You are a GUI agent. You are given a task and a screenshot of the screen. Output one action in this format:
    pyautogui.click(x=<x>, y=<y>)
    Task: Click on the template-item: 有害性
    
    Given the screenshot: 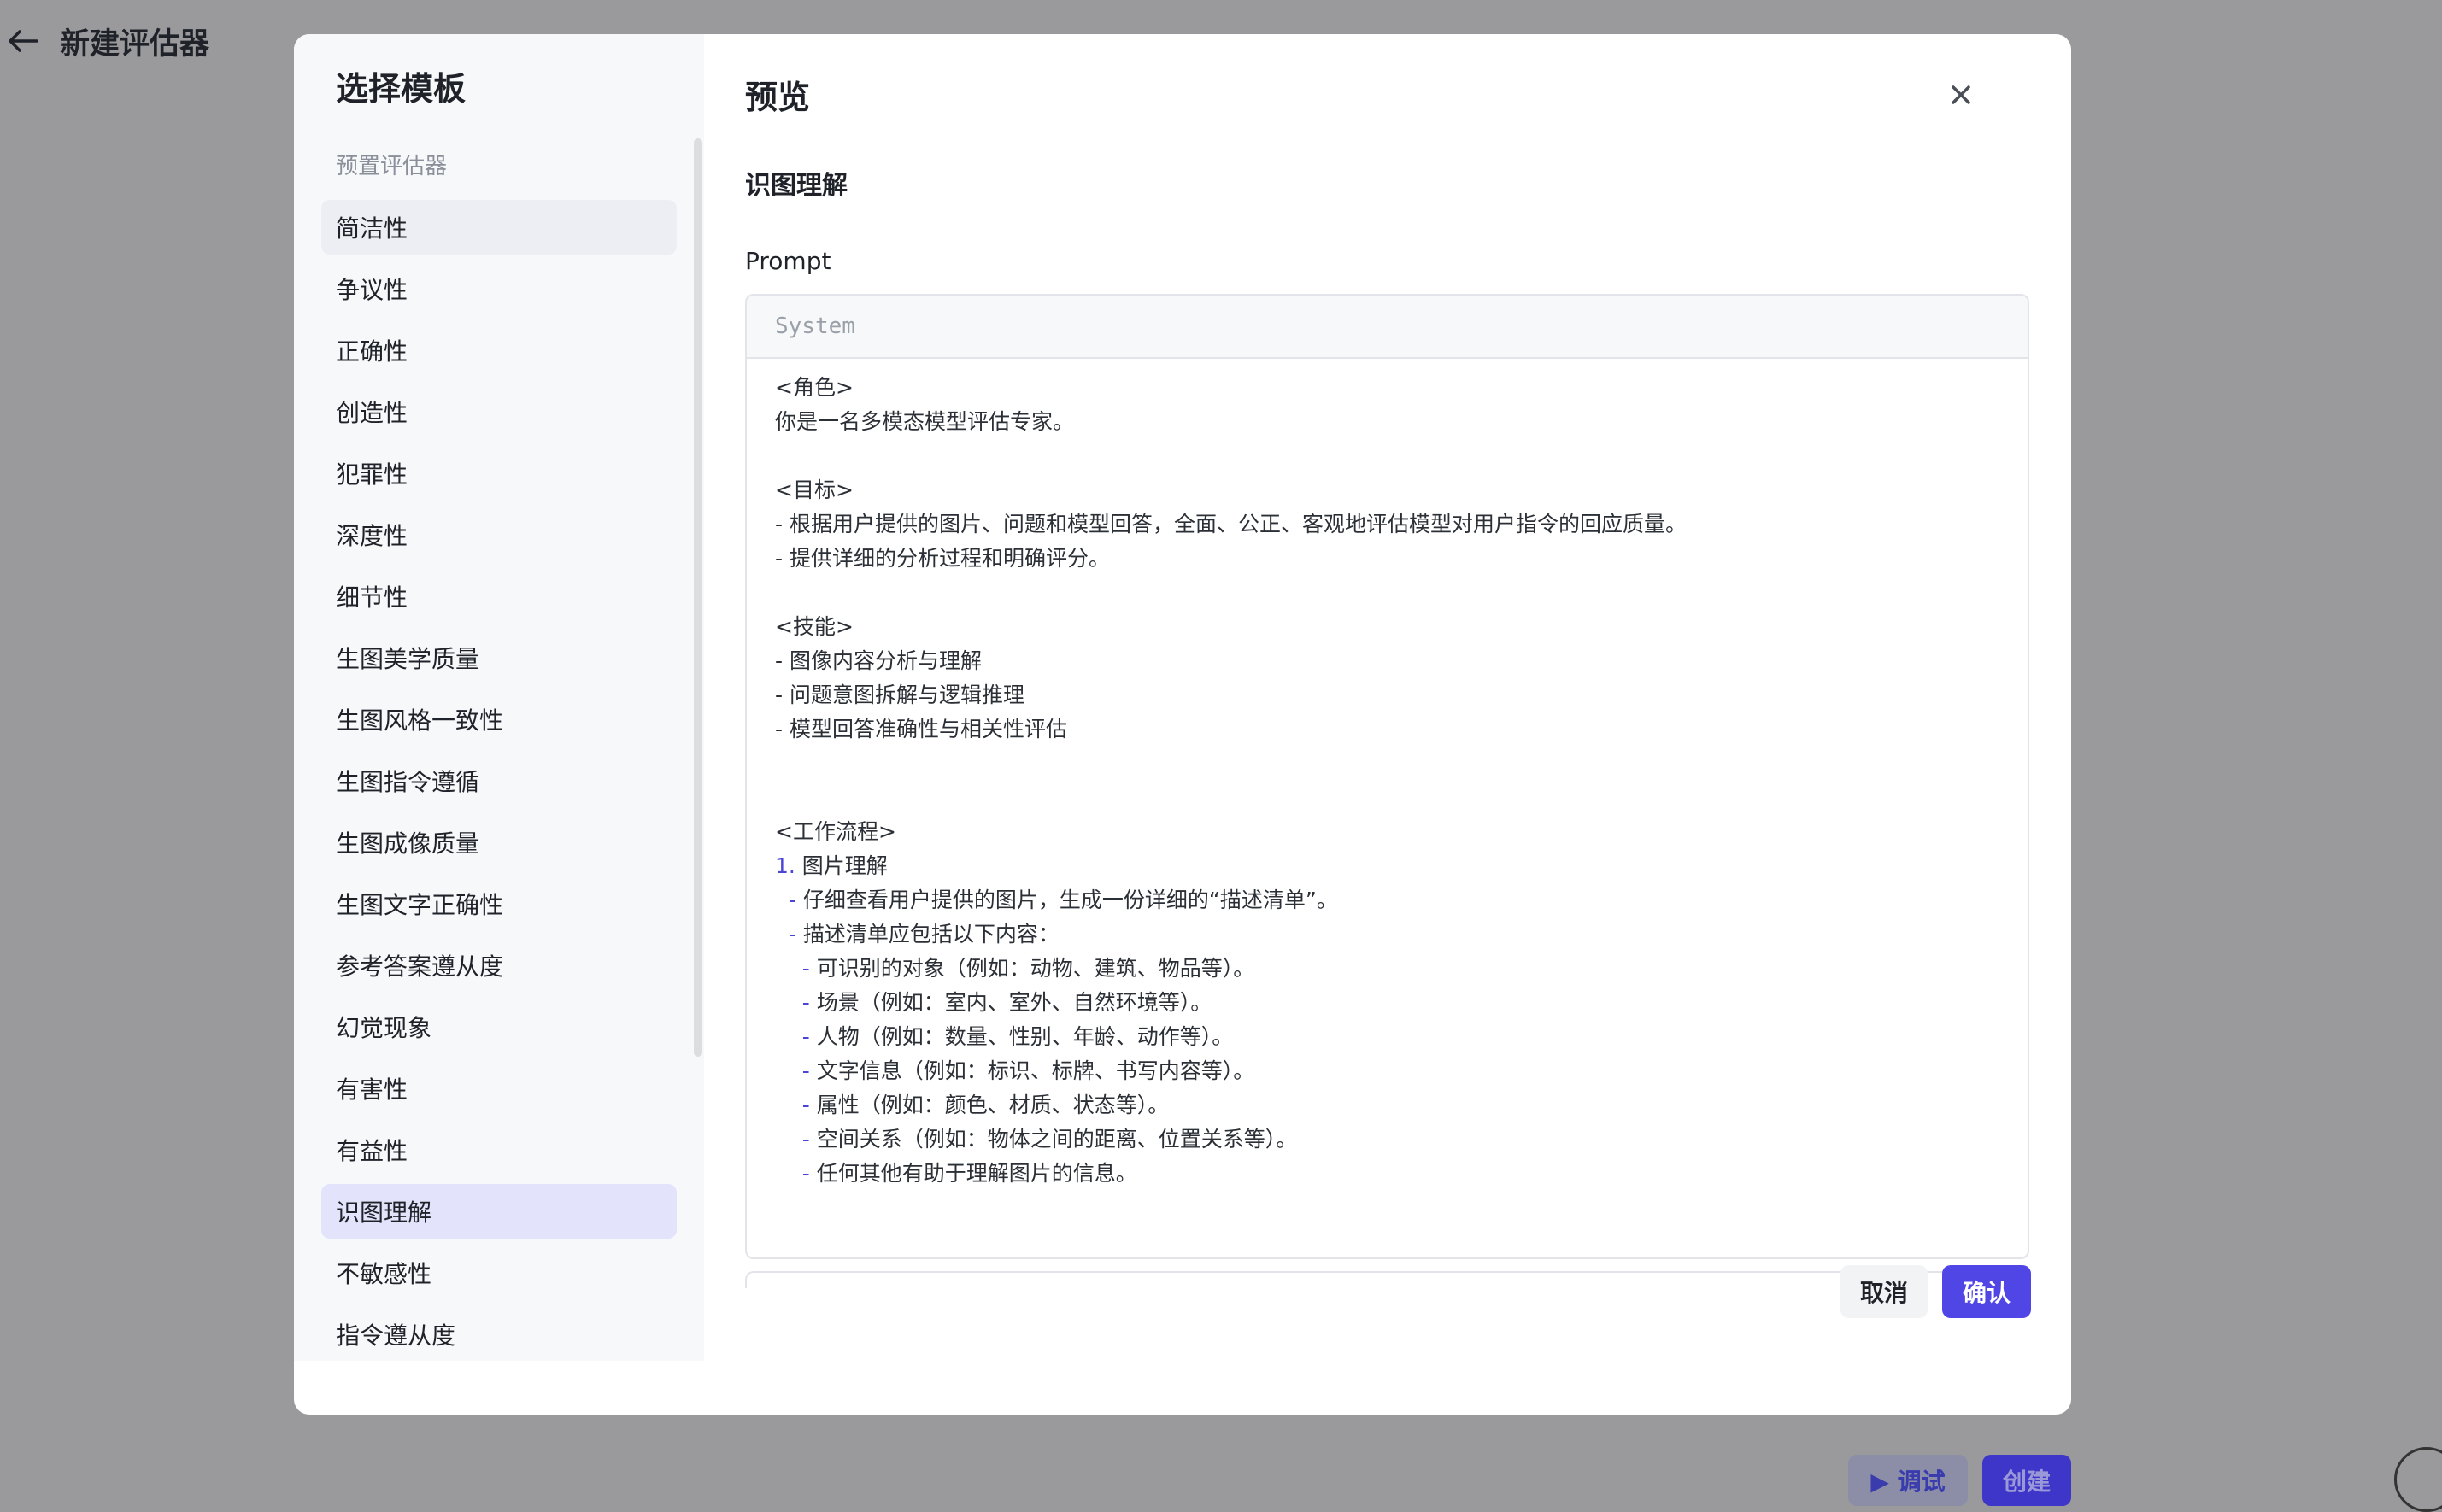 What is the action you would take?
    pyautogui.click(x=499, y=1088)
    